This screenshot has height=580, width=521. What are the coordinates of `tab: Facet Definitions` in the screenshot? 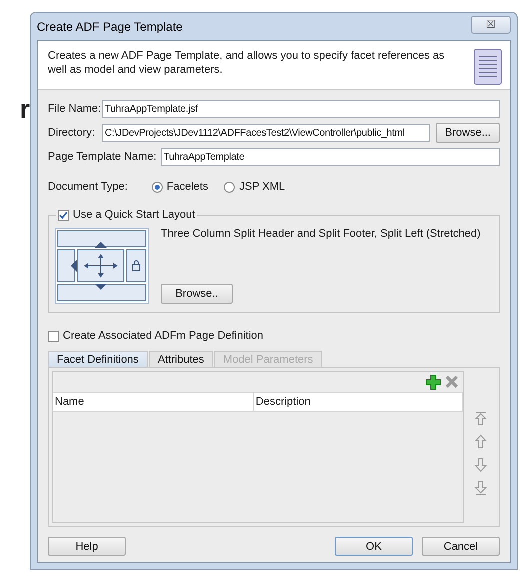 It's located at (98, 359).